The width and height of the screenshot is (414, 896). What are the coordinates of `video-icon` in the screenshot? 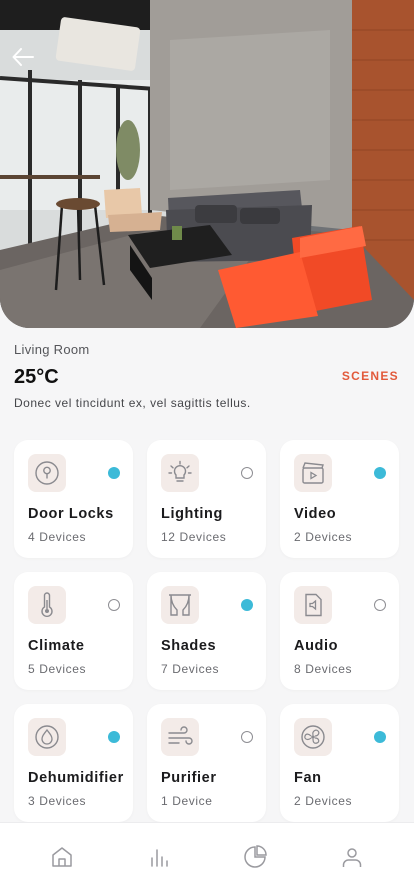 It's located at (313, 473).